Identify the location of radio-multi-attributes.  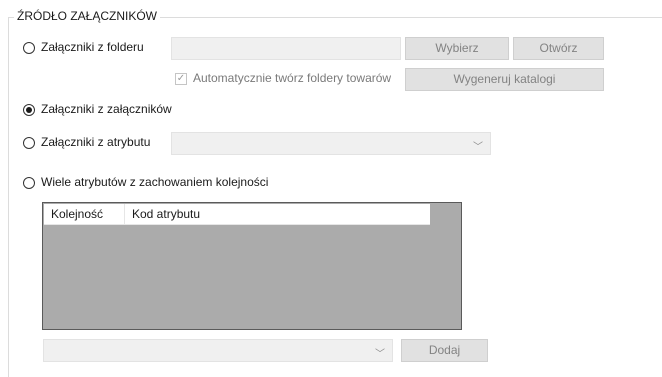
(29, 183).